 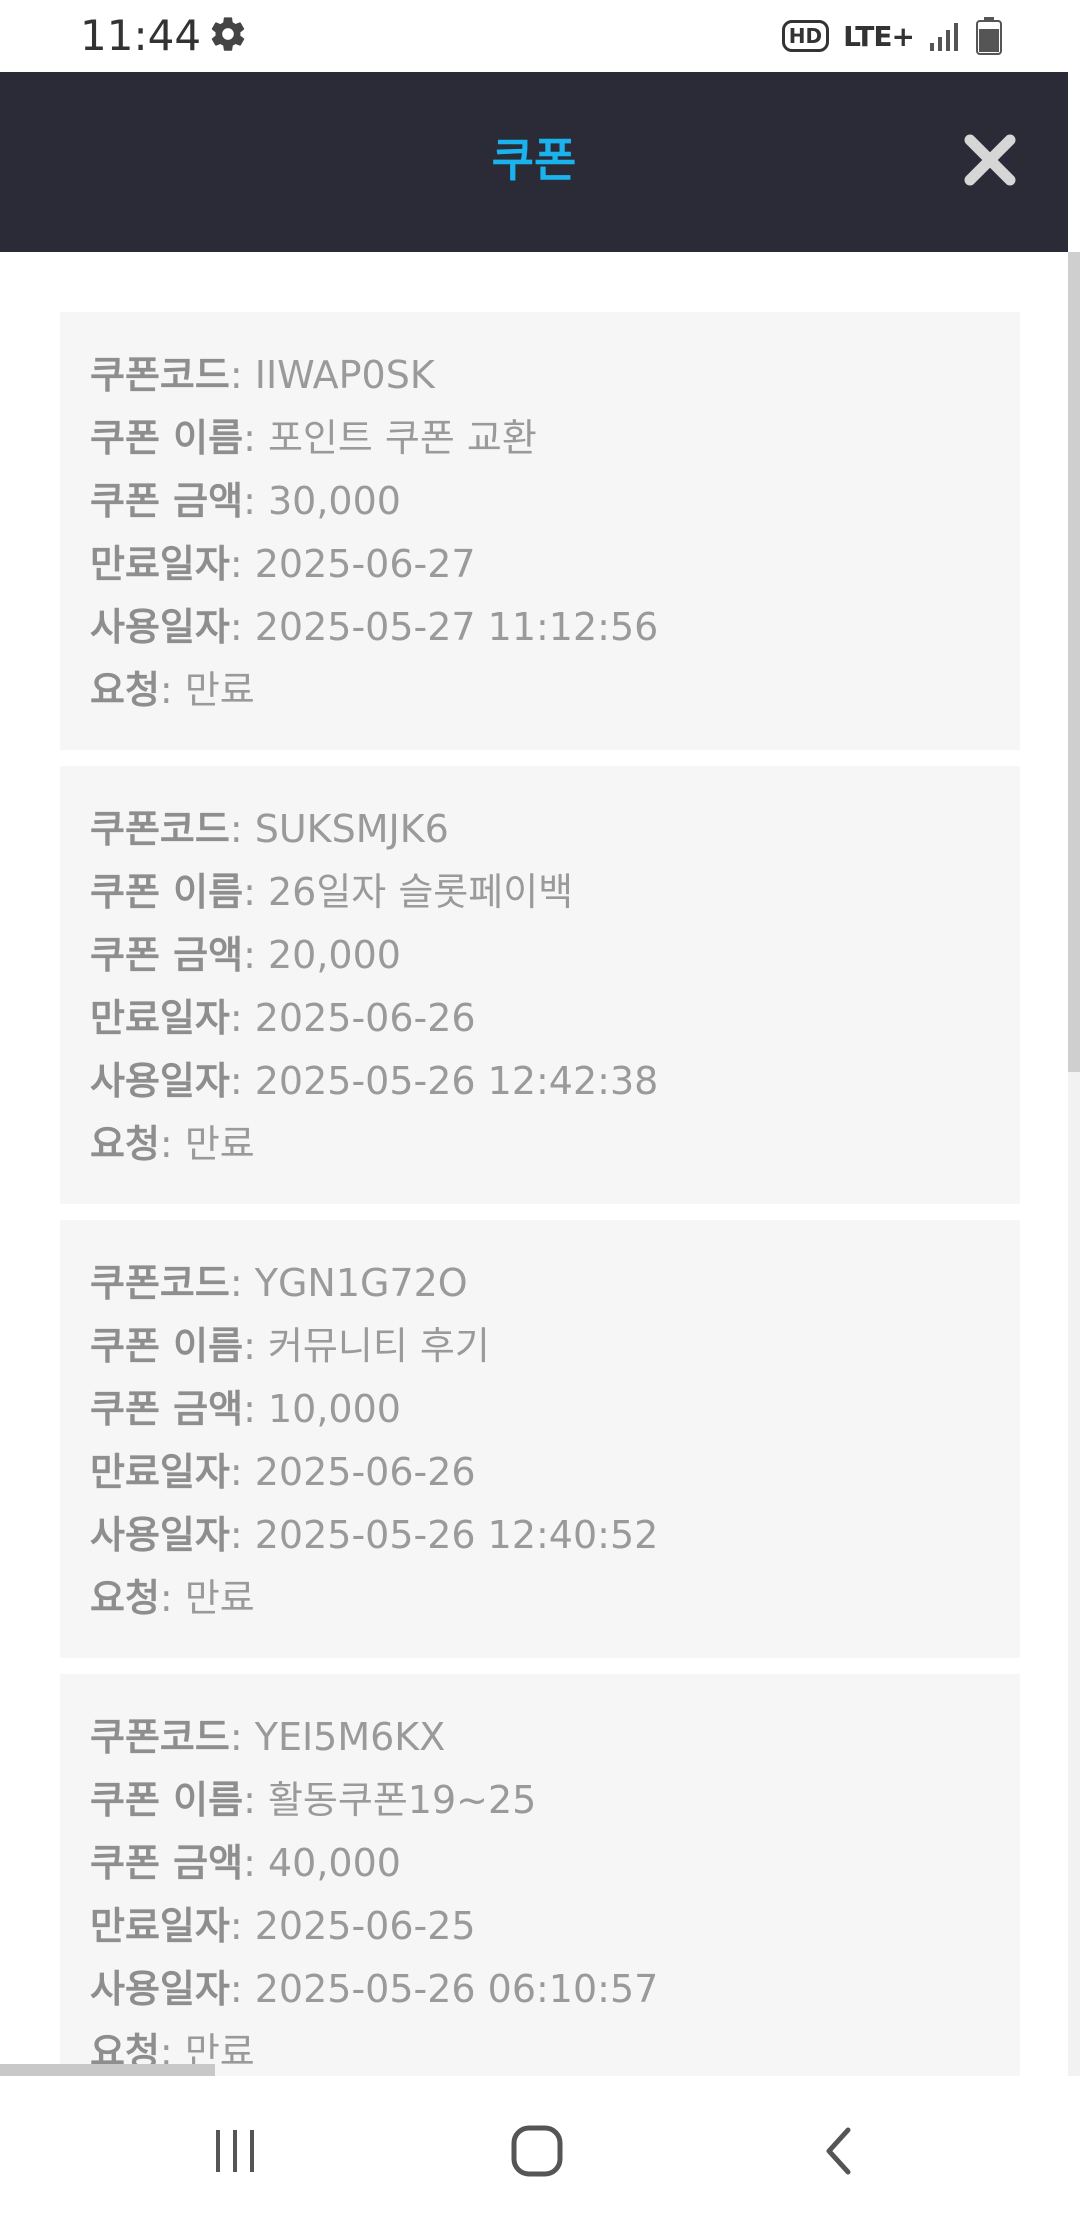 I want to click on coupon-used-row: 사용일자: 2025-05-26 12:40:52, so click(x=374, y=1535).